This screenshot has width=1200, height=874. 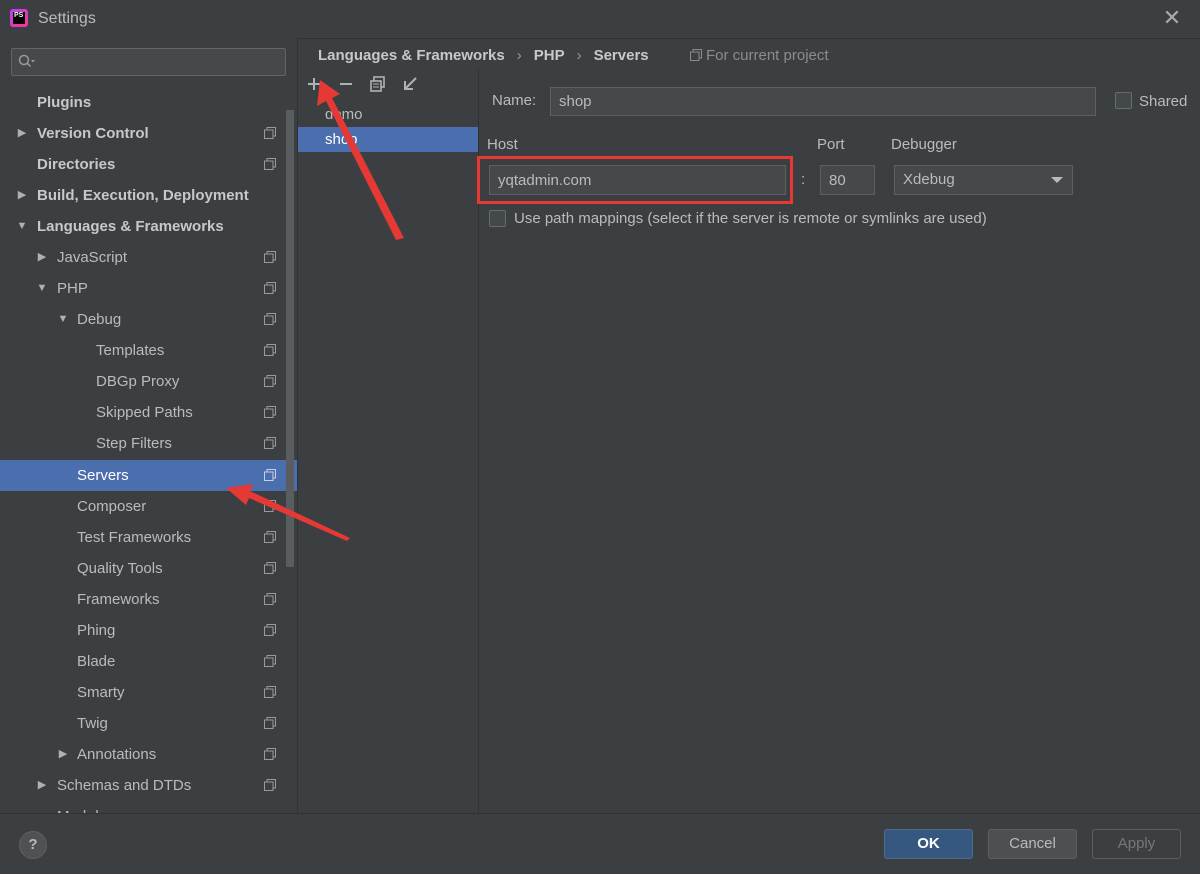 What do you see at coordinates (502, 144) in the screenshot?
I see `host-label: Host` at bounding box center [502, 144].